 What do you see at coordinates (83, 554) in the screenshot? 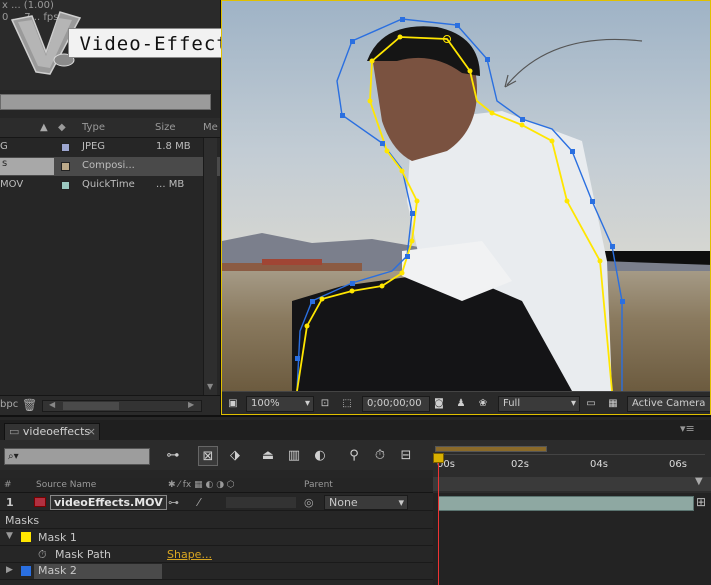
I see `mask-path-label: Mask Path` at bounding box center [83, 554].